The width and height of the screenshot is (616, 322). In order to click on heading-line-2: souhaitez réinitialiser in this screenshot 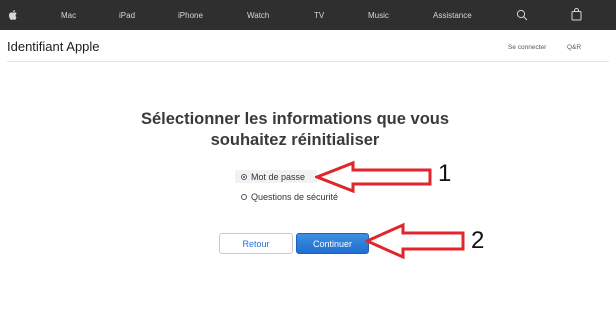, I will do `click(295, 140)`.